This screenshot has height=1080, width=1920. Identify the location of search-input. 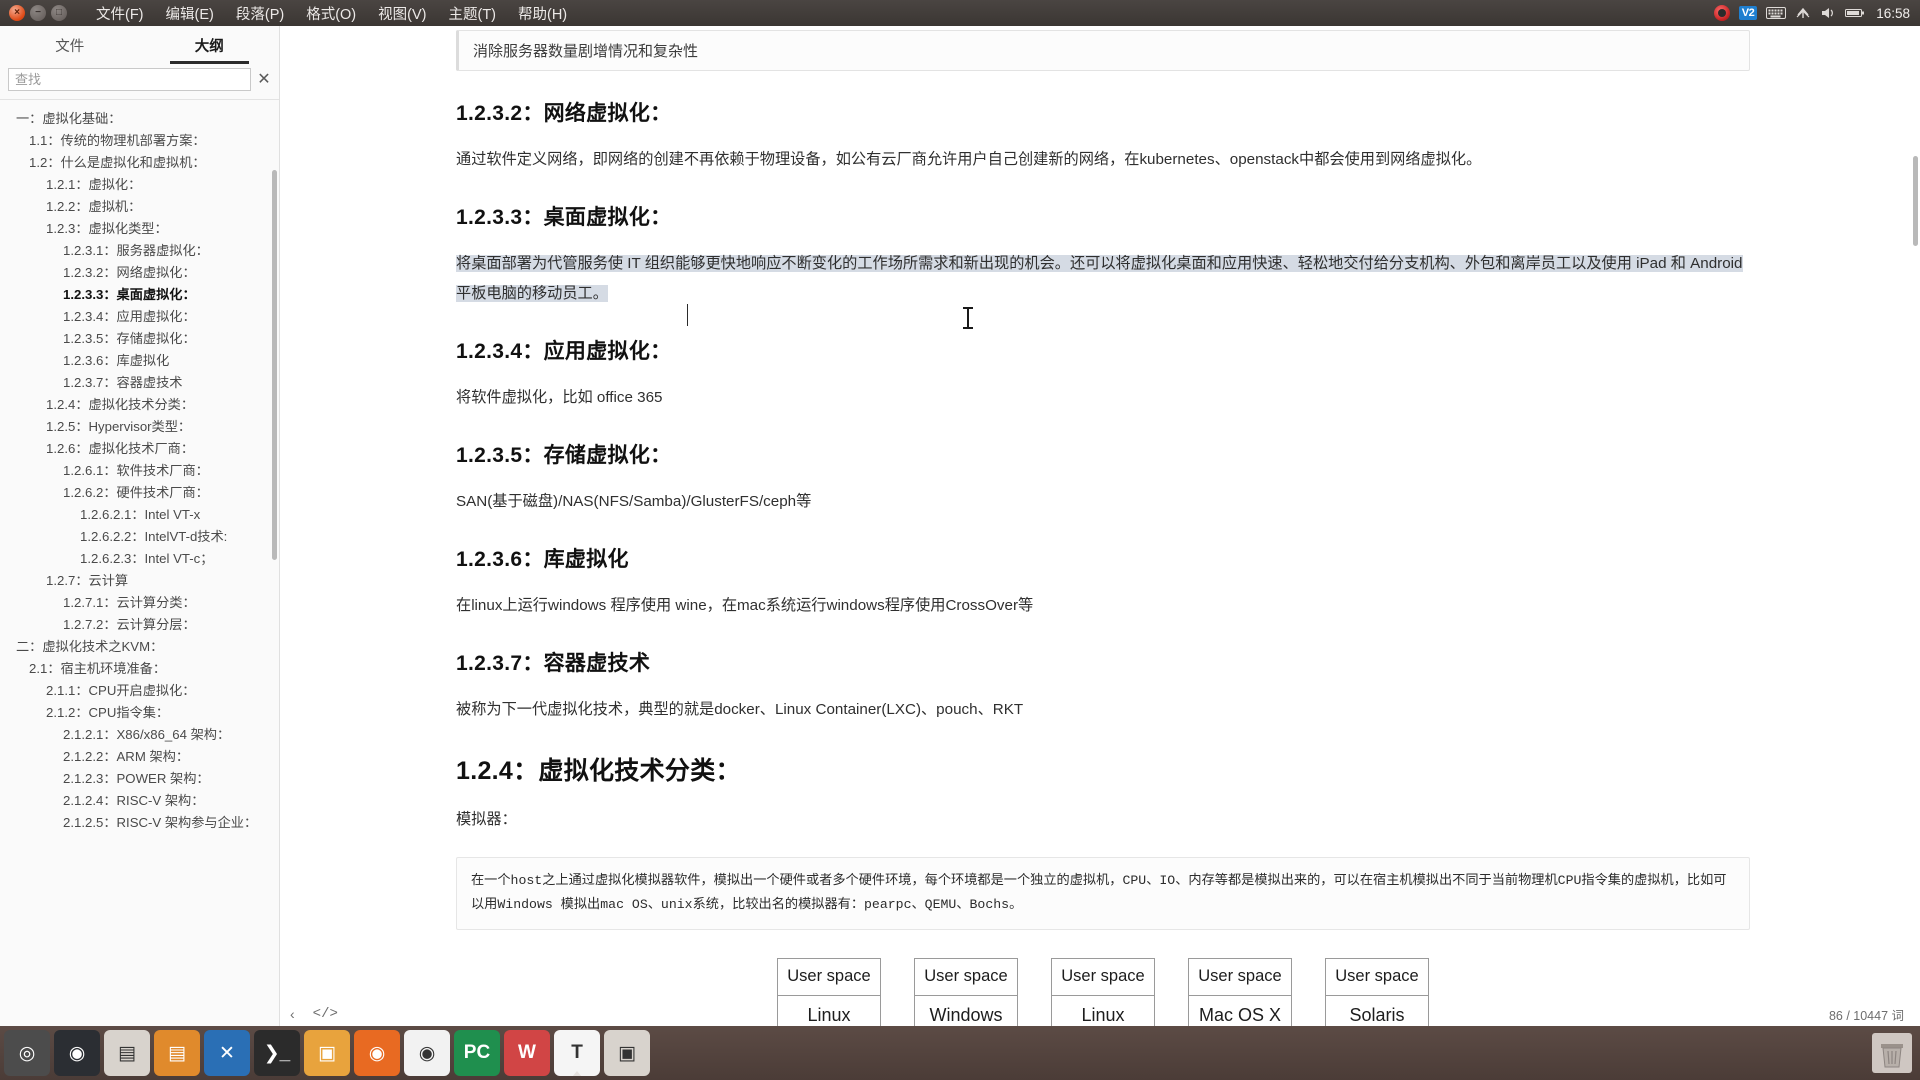
(129, 79).